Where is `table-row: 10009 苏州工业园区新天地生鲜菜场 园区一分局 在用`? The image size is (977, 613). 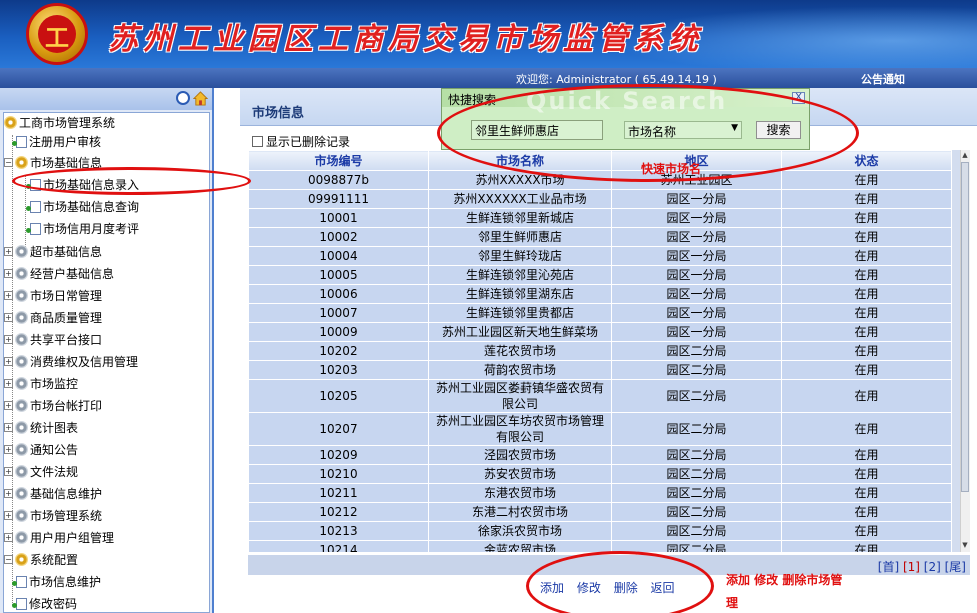 table-row: 10009 苏州工业园区新天地生鲜菜场 园区一分局 在用 is located at coordinates (600, 332).